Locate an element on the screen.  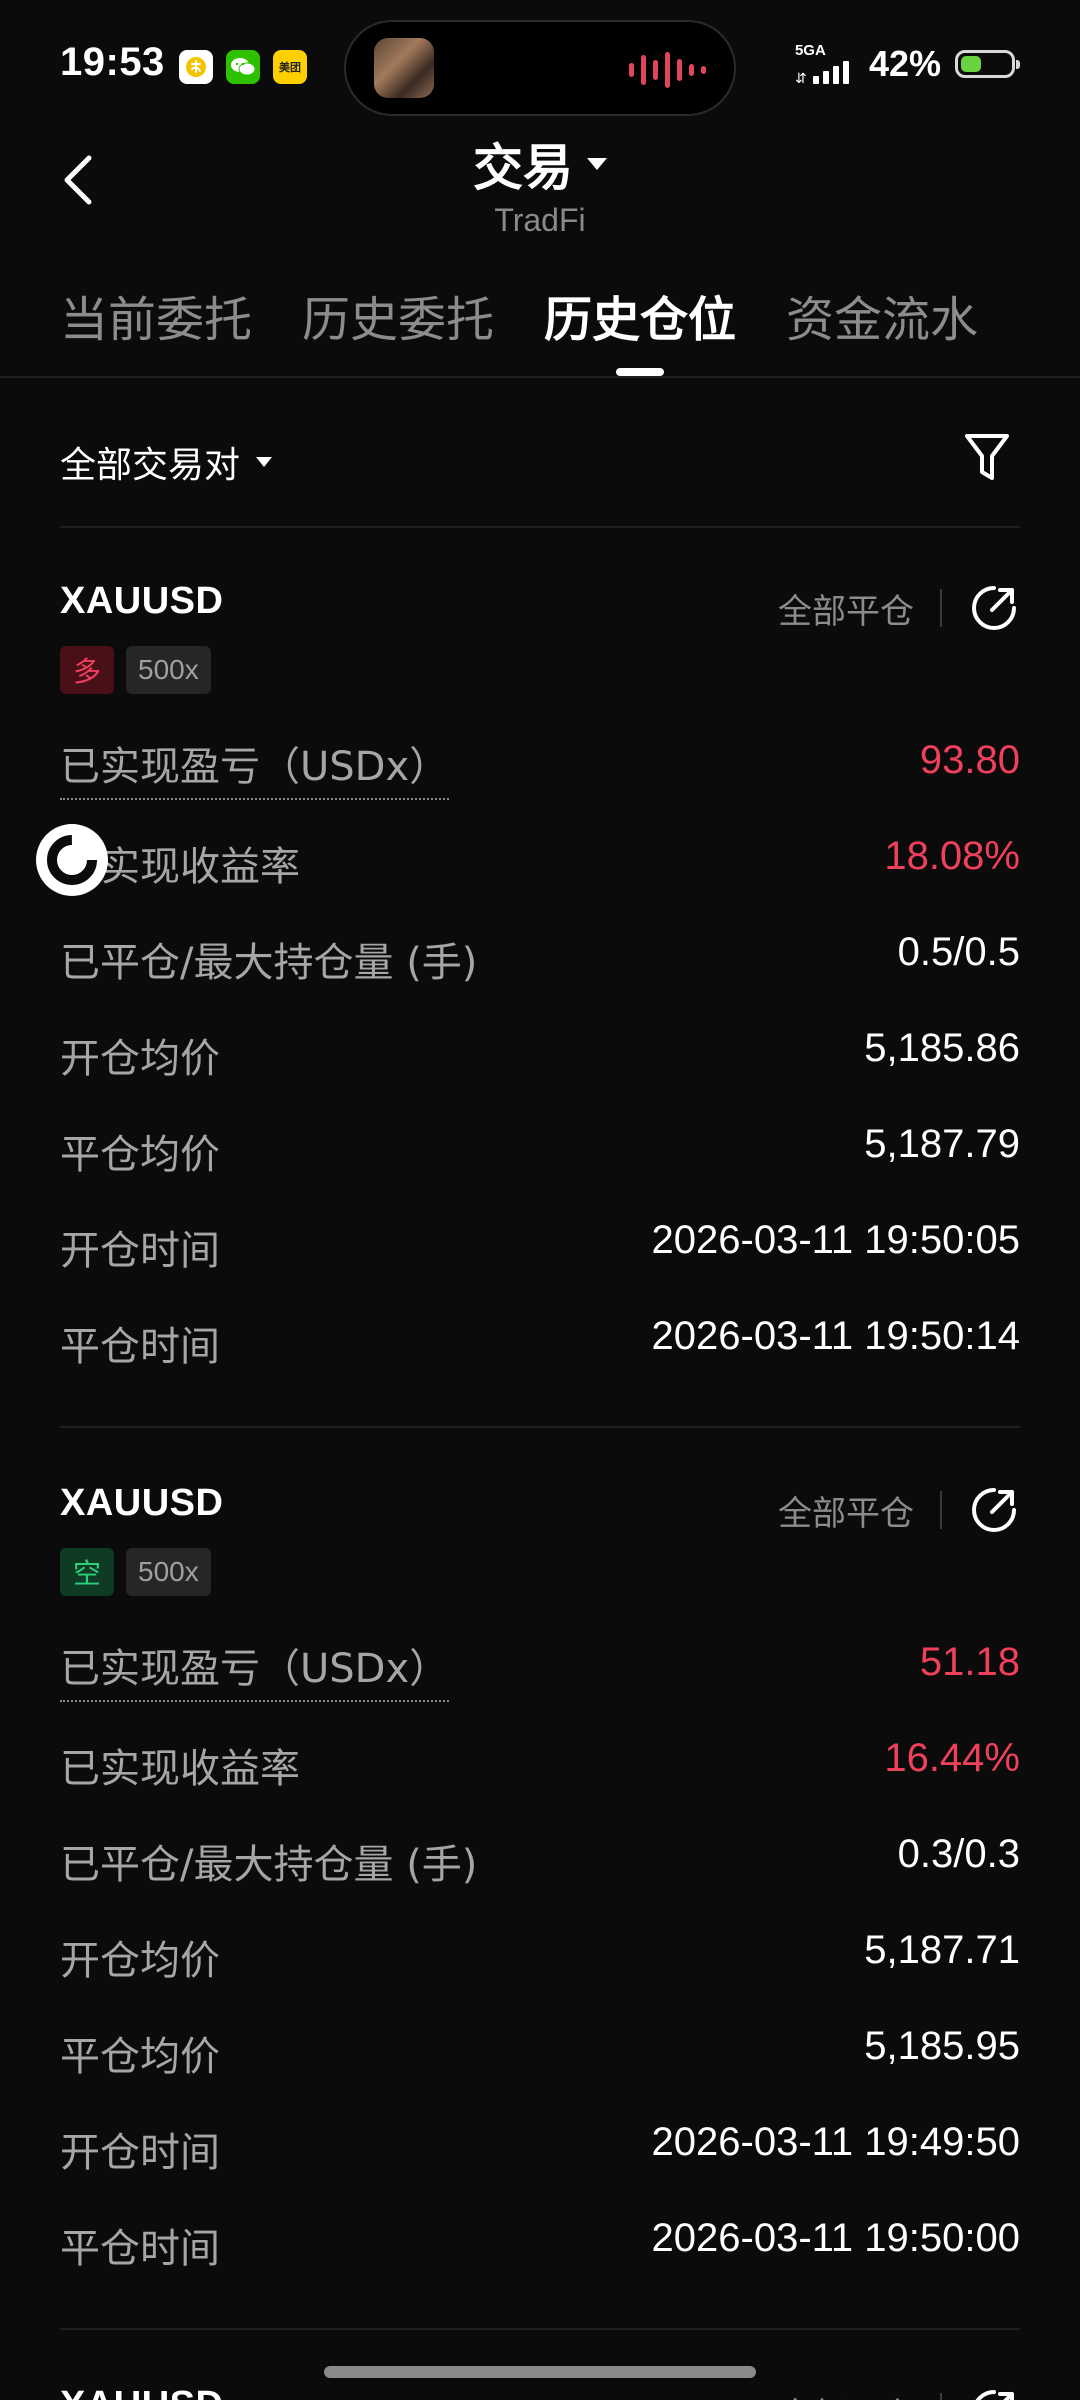
status-time: 19:53 is located at coordinates (112, 62).